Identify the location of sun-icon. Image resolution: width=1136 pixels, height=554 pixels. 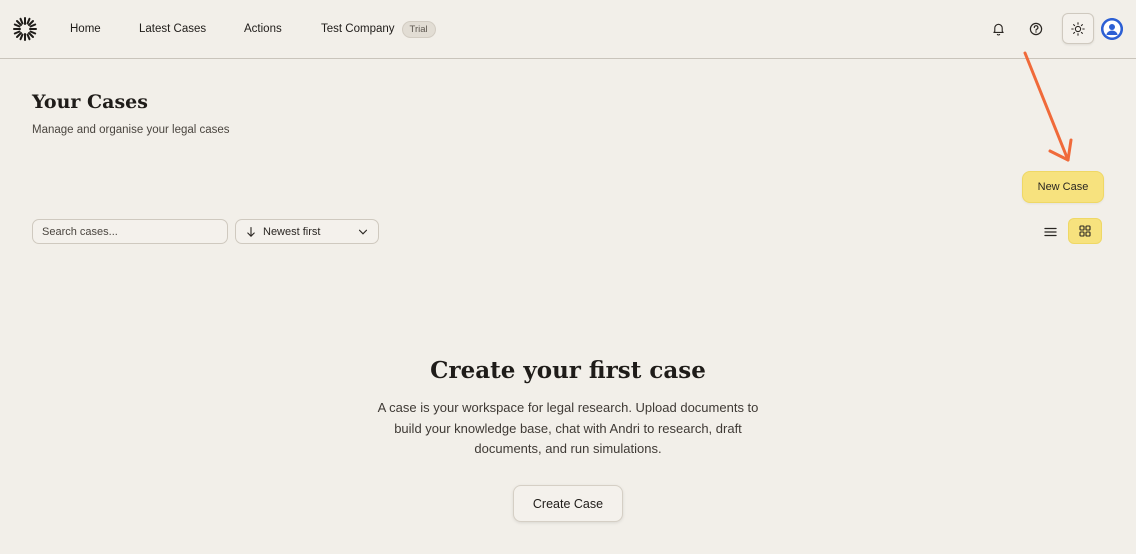
(1078, 28).